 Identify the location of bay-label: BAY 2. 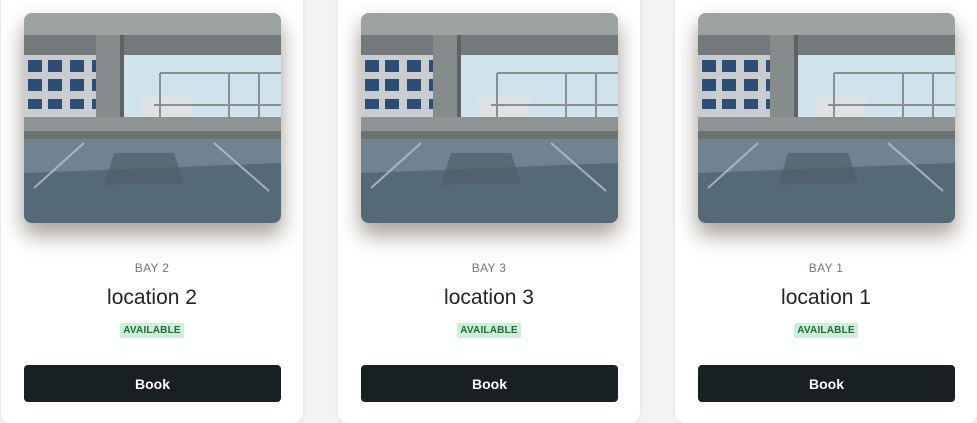
(152, 268).